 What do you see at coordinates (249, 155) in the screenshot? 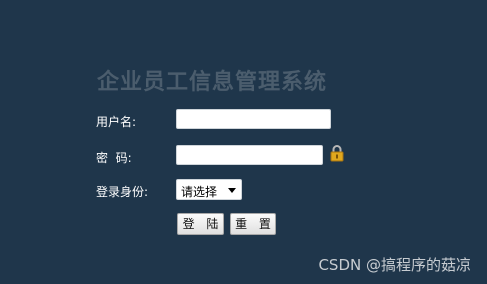
I see `password-input` at bounding box center [249, 155].